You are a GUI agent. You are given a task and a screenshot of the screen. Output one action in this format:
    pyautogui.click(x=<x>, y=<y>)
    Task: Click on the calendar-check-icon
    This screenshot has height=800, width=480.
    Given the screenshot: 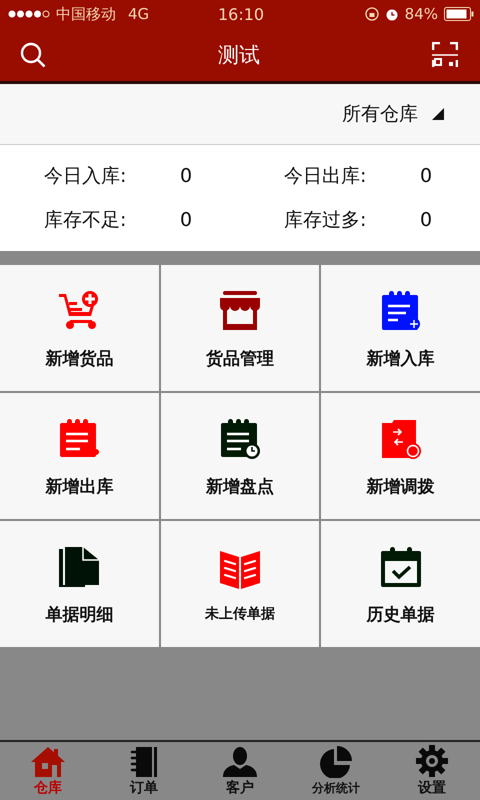 What is the action you would take?
    pyautogui.click(x=400, y=566)
    